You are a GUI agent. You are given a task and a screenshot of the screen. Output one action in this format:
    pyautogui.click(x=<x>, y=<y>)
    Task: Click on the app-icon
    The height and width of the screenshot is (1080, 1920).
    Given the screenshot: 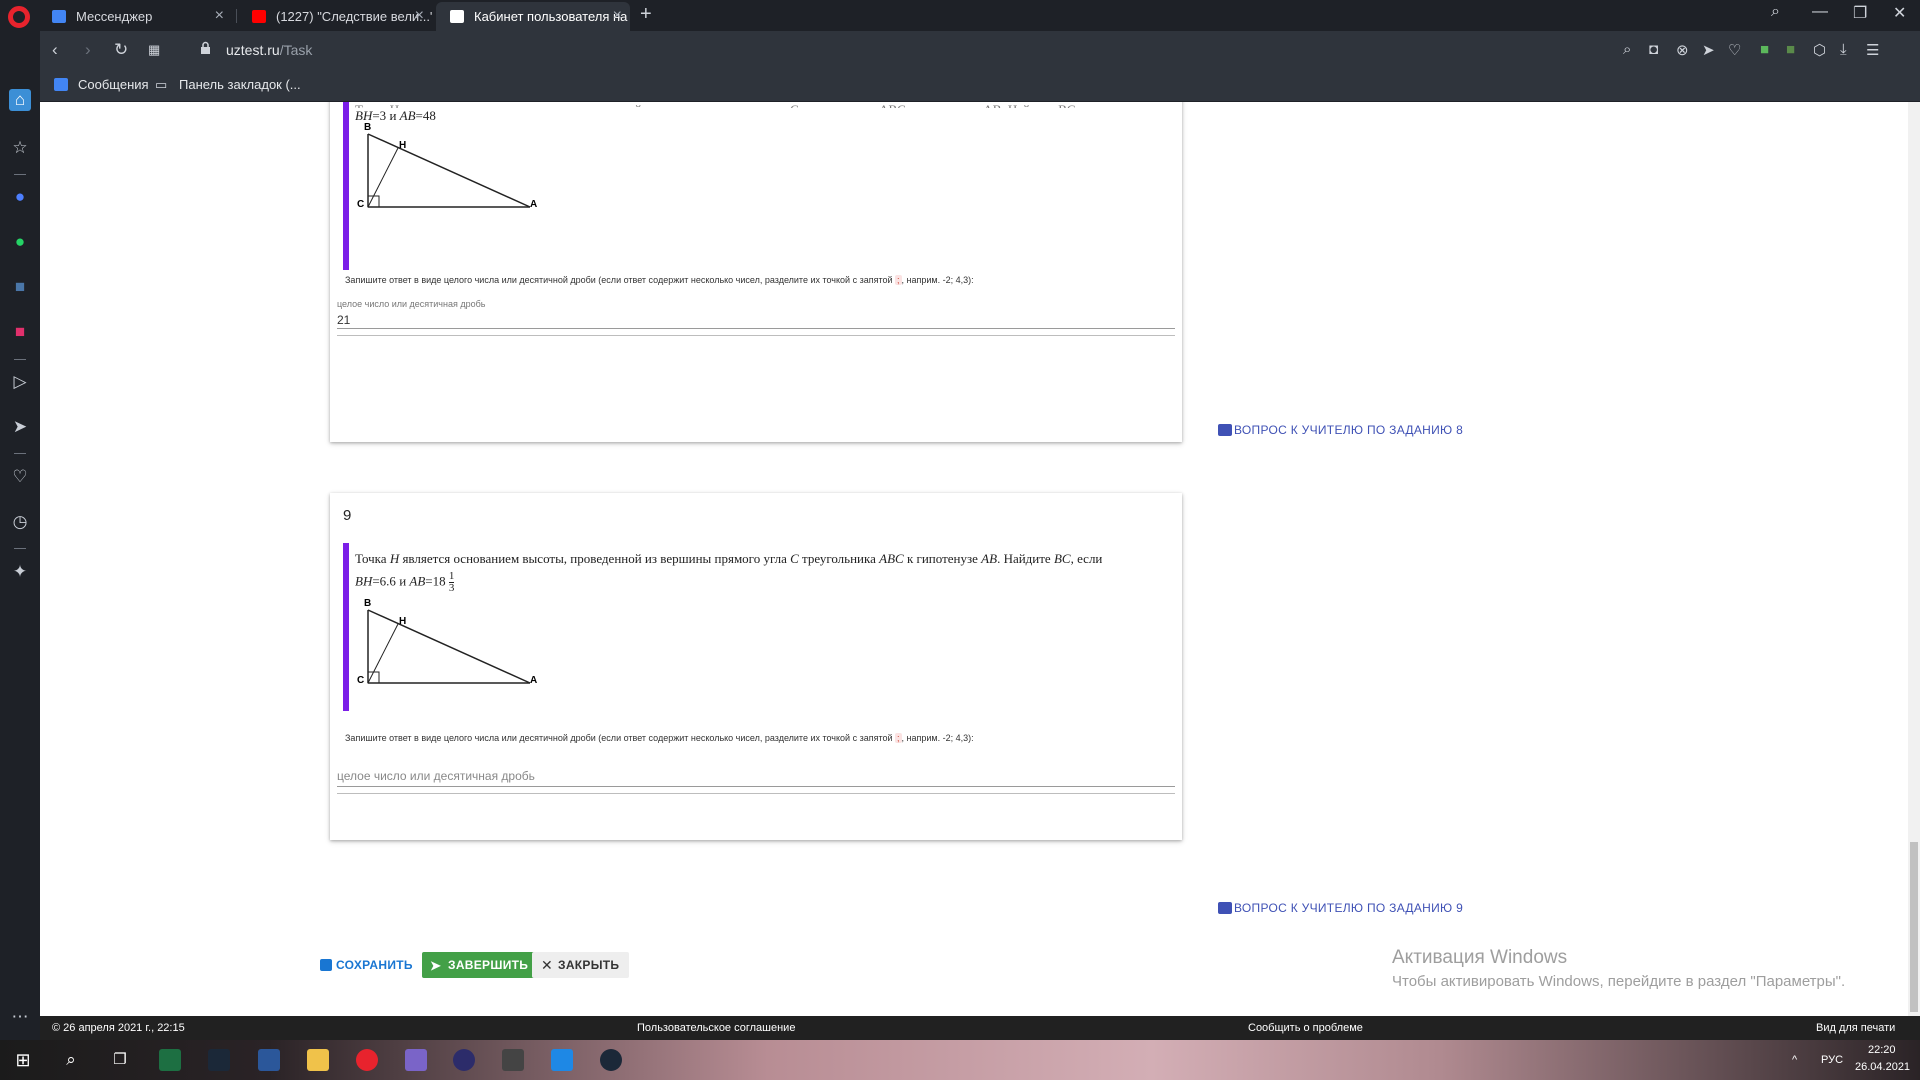 What is the action you would take?
    pyautogui.click(x=464, y=1060)
    